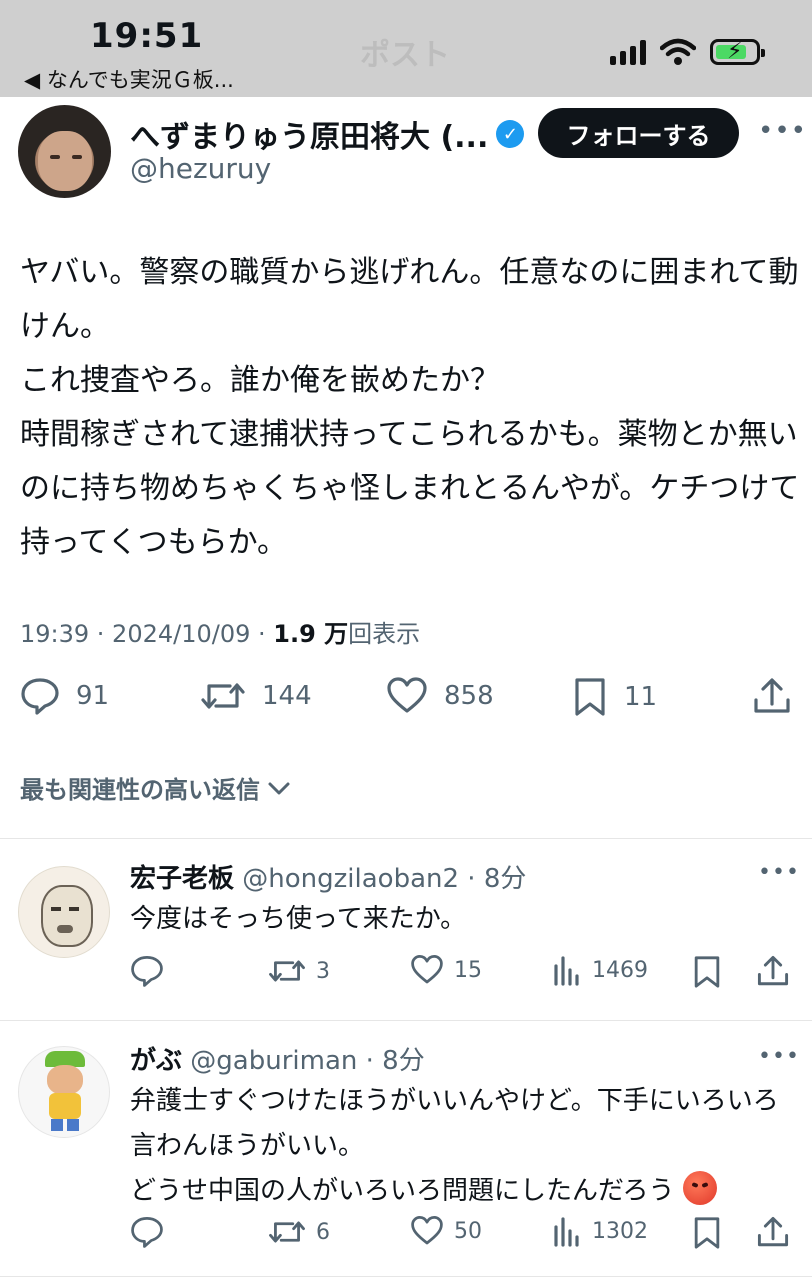  I want to click on share-button, so click(772, 696).